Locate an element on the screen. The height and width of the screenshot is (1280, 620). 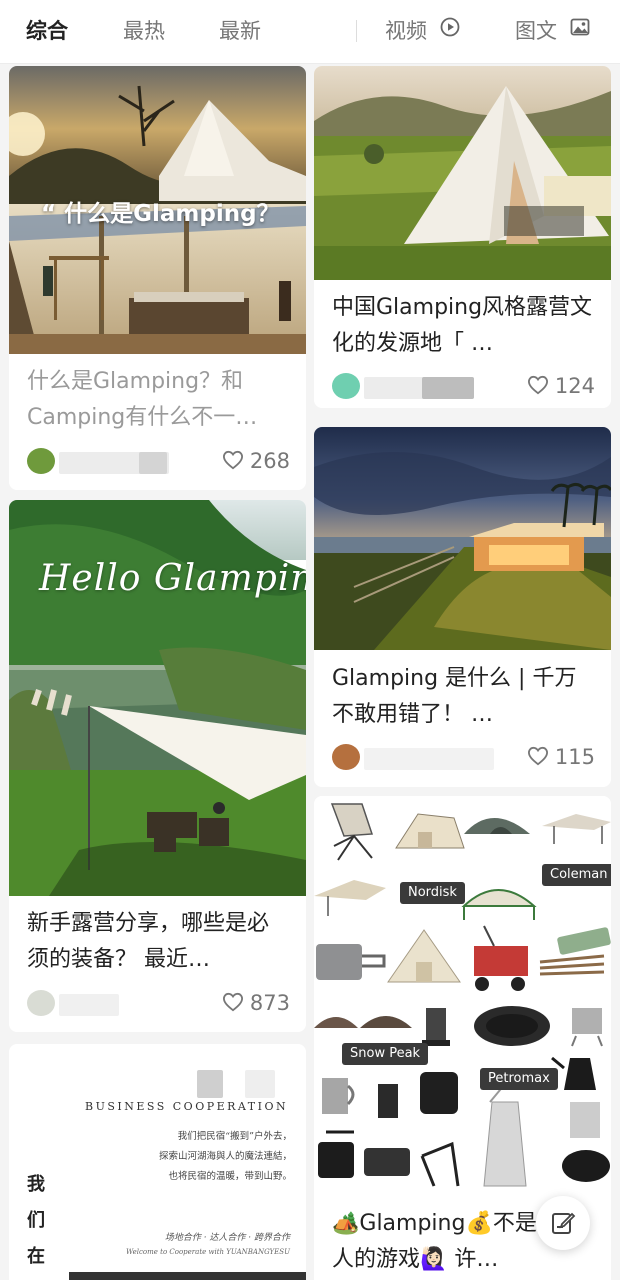
like-button: 115 is located at coordinates (561, 757).